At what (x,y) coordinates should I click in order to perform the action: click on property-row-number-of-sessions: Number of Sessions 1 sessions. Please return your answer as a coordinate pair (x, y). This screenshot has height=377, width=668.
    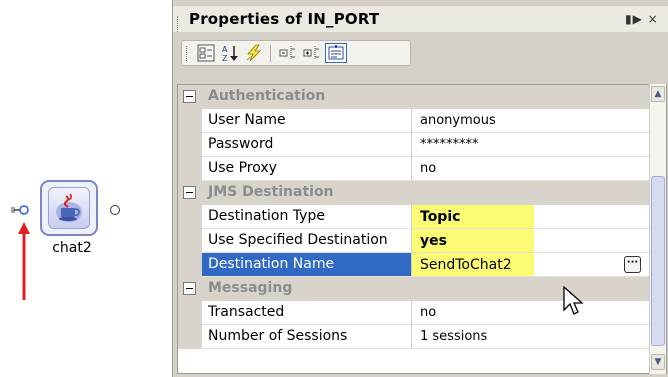
    Looking at the image, I should click on (414, 337).